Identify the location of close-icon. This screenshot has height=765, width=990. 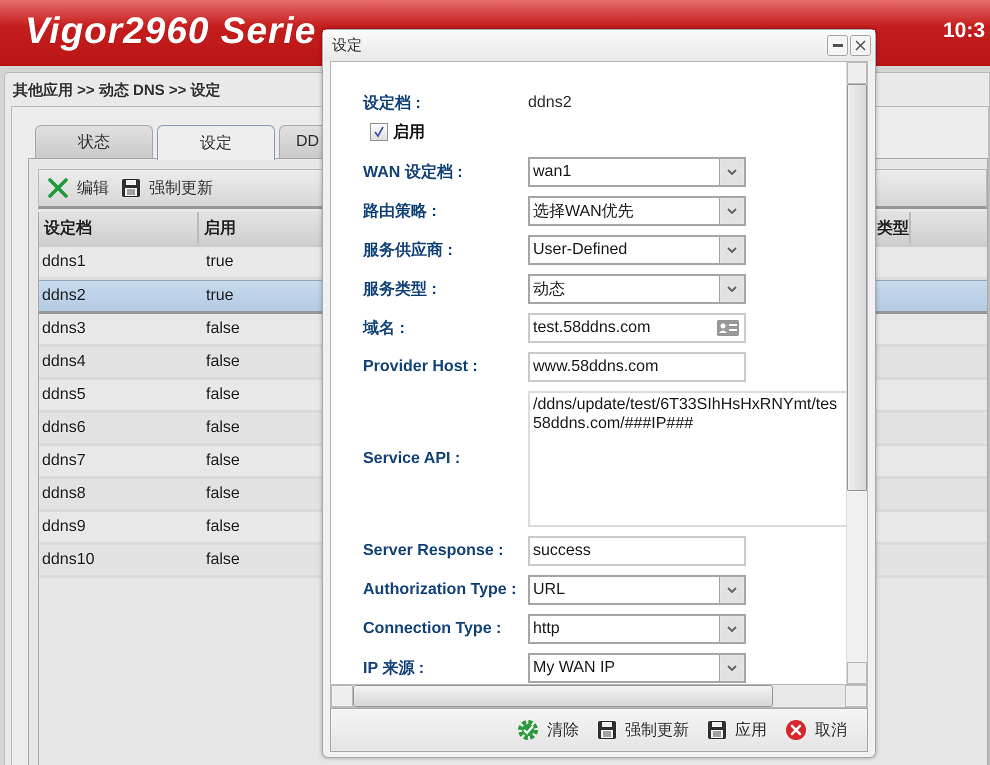
(860, 45).